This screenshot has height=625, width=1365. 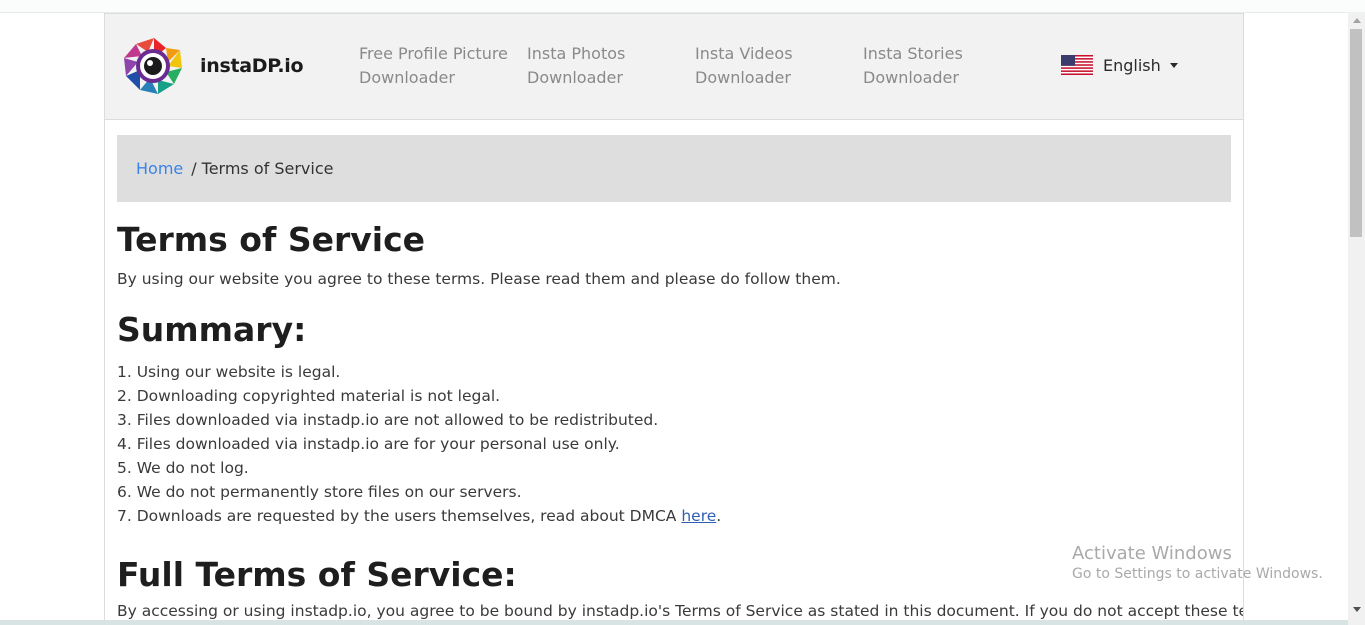 What do you see at coordinates (674, 168) in the screenshot?
I see `breadcrumb: Home / Terms of Service` at bounding box center [674, 168].